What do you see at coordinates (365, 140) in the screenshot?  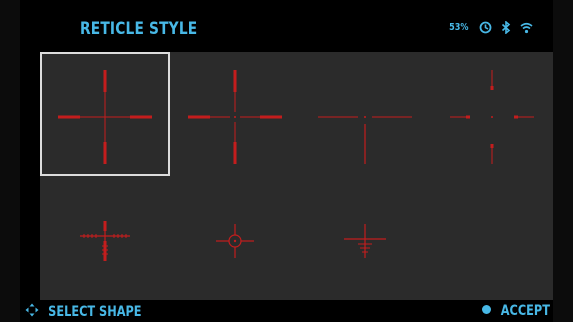 I see `reticle-3-icon` at bounding box center [365, 140].